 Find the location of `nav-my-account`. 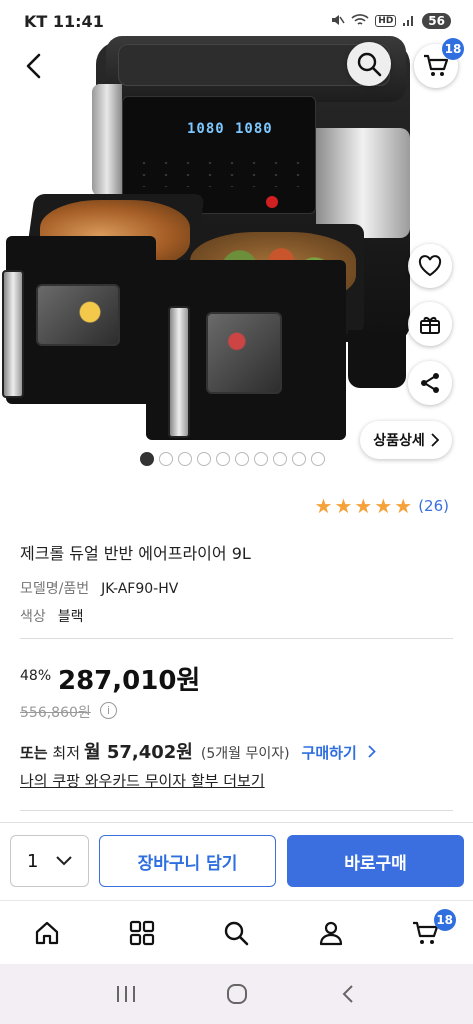

nav-my-account is located at coordinates (331, 933).